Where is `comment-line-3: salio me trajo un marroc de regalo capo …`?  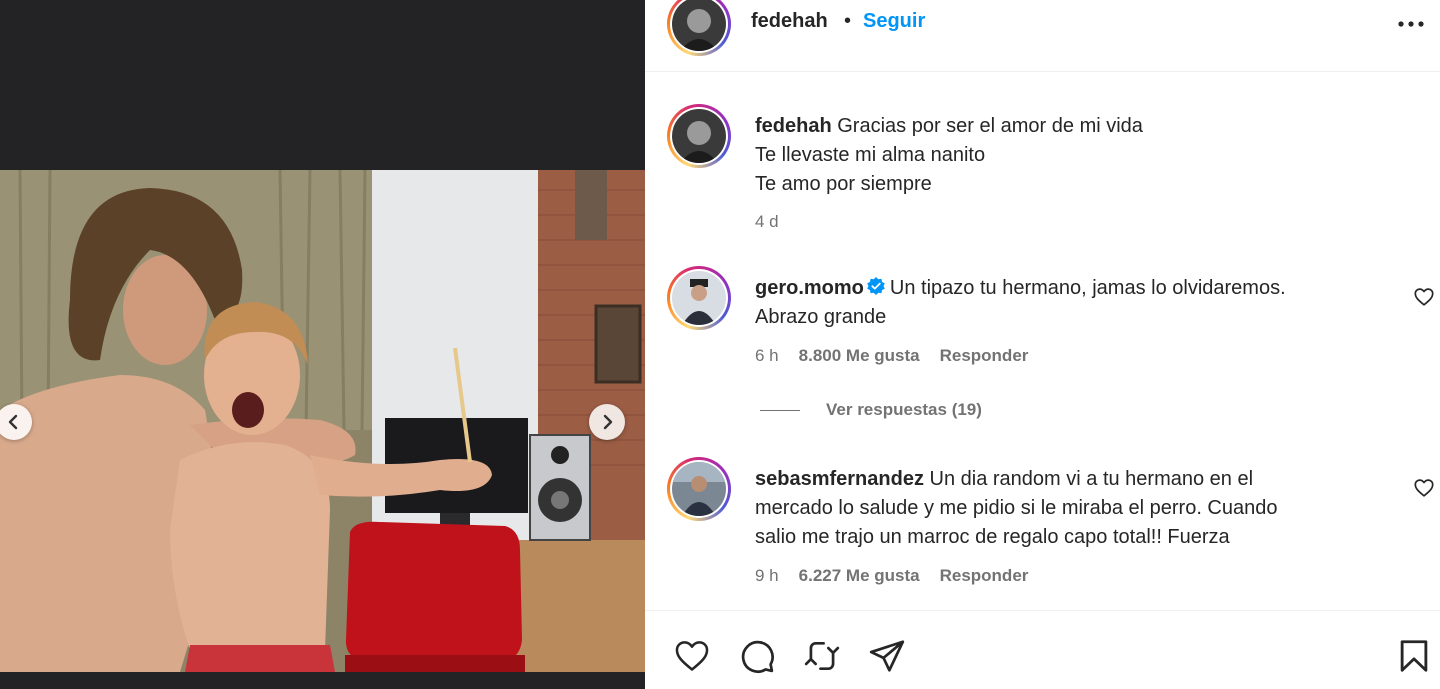
comment-line-3: salio me trajo un marroc de regalo capo … is located at coordinates (992, 537).